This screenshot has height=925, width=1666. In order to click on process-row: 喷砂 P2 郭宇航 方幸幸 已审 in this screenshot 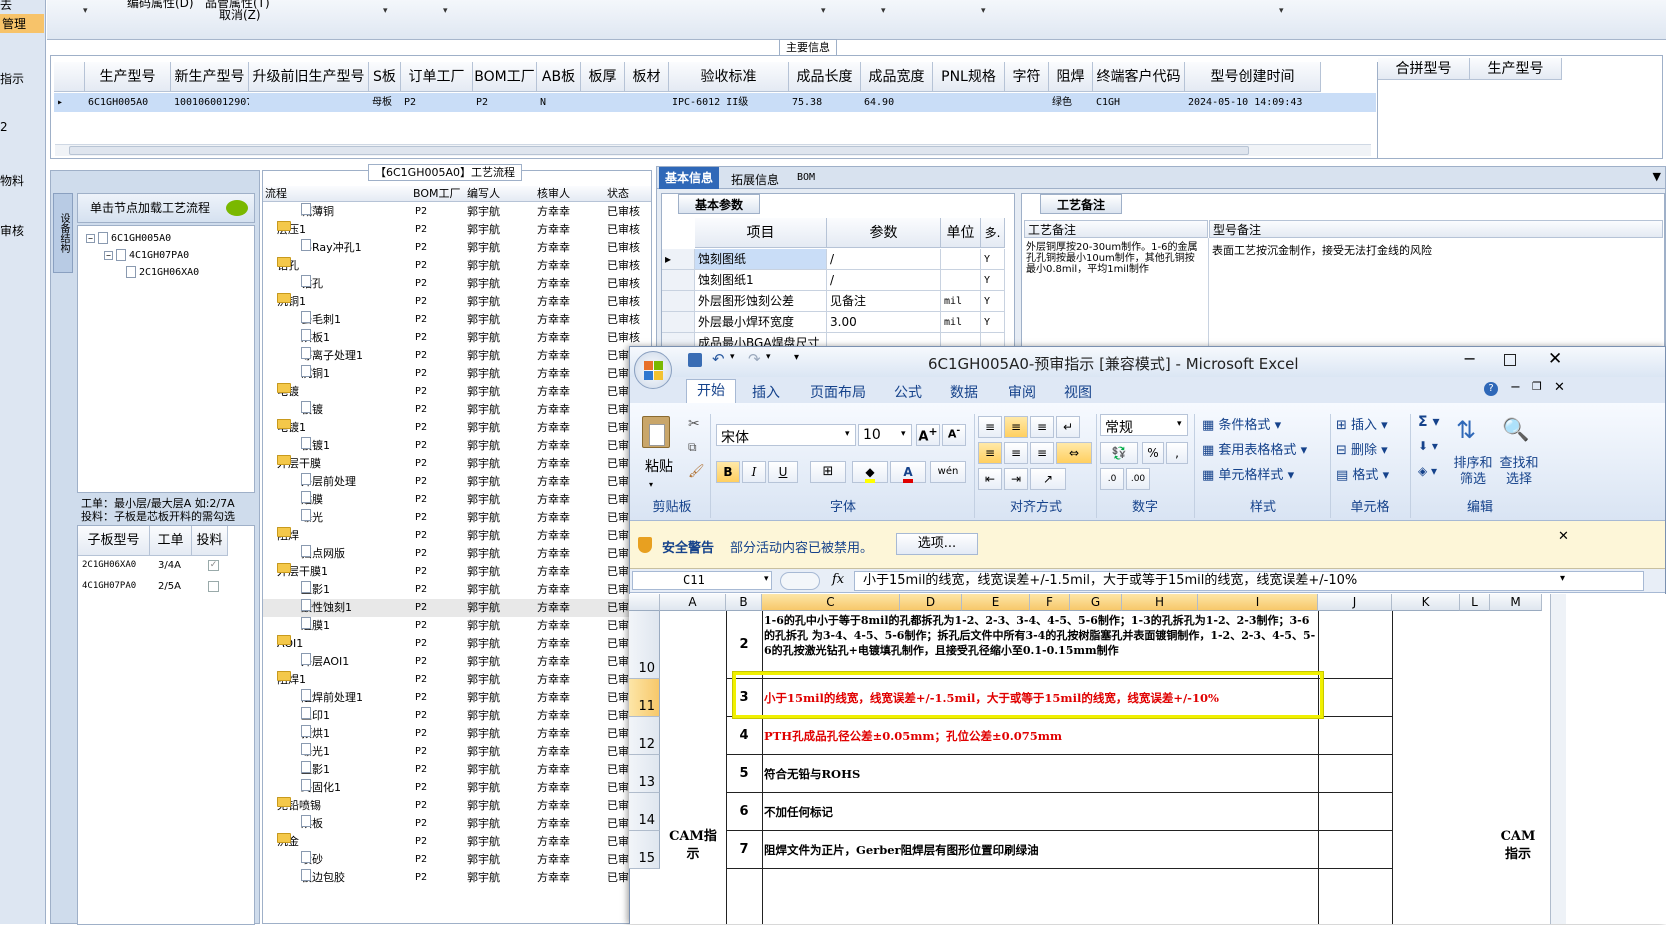, I will do `click(457, 860)`.